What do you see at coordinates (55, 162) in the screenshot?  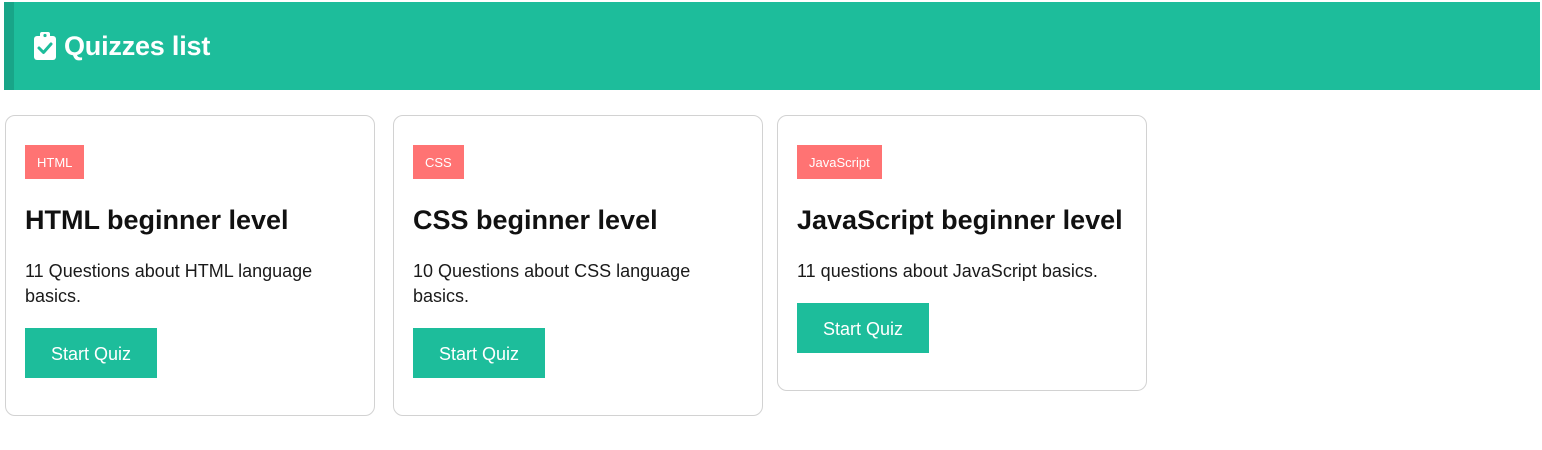 I see `quiz-tag-badge: HTML` at bounding box center [55, 162].